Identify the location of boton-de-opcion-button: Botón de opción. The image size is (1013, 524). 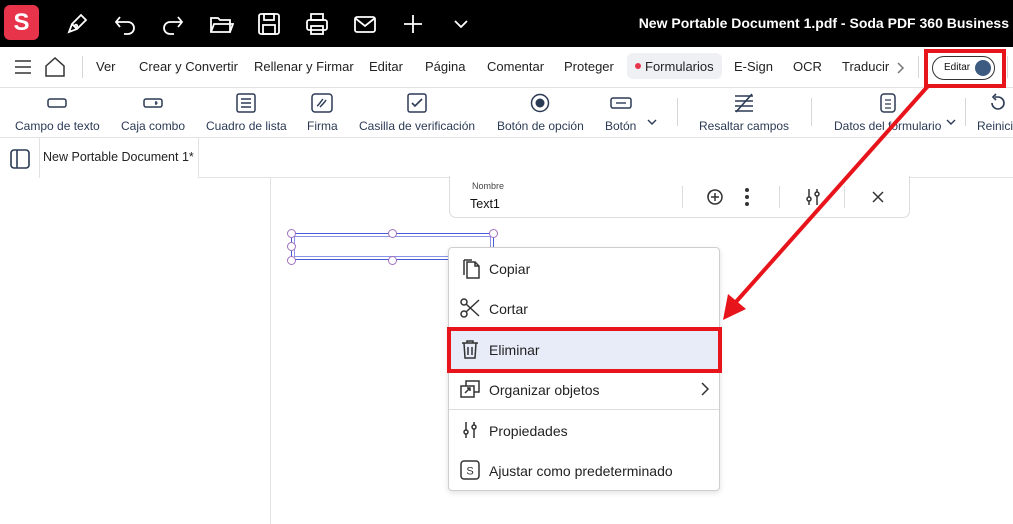
(540, 112).